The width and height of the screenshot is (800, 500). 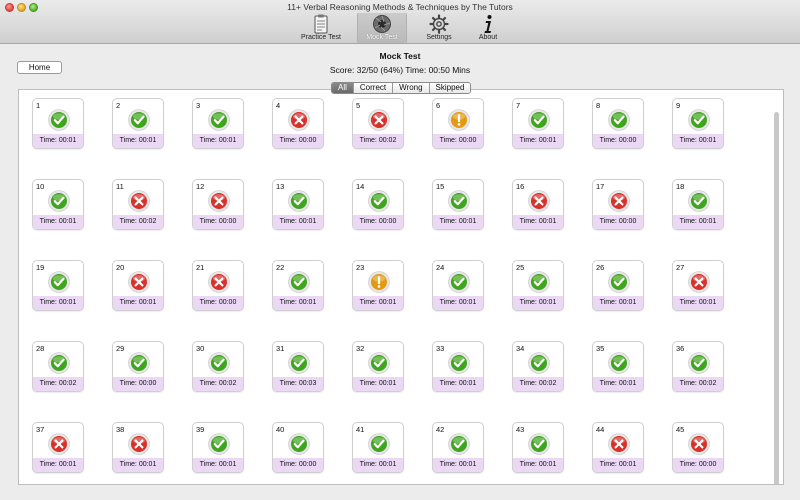 I want to click on question-number: 42, so click(x=440, y=429).